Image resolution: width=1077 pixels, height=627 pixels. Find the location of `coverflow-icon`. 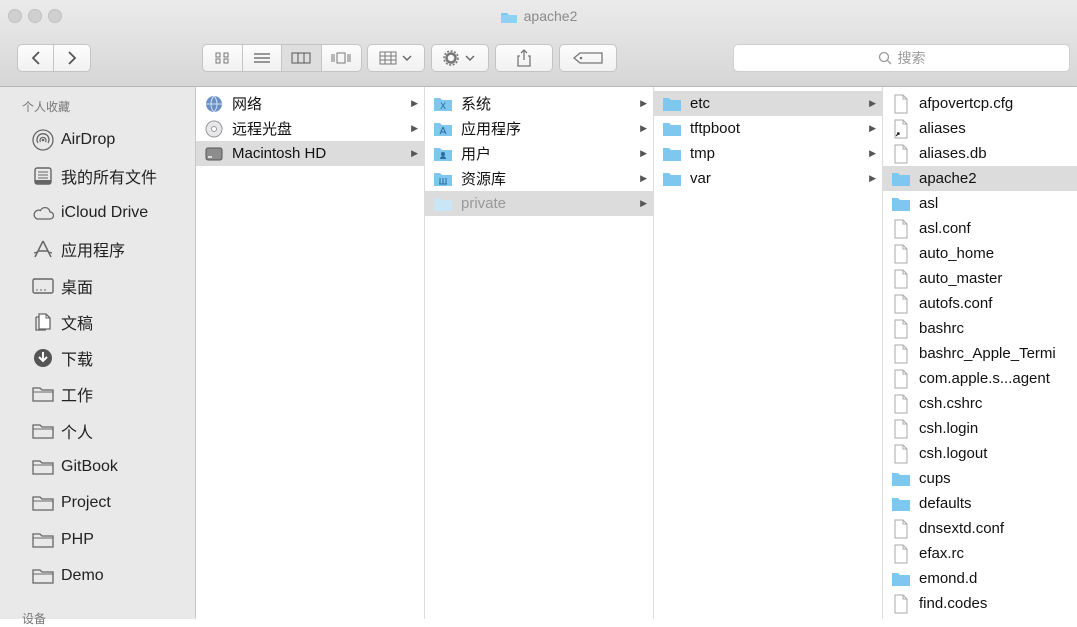

coverflow-icon is located at coordinates (341, 58).